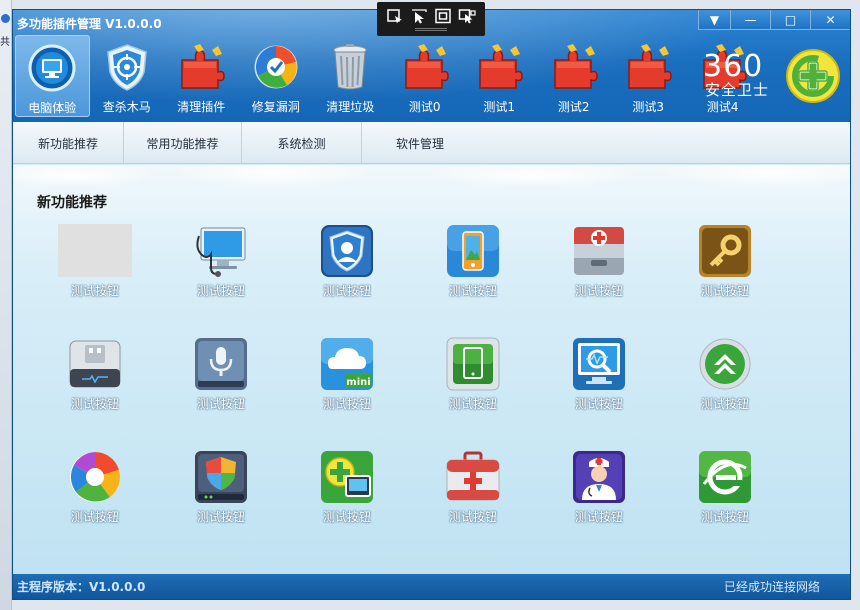 The image size is (860, 610). I want to click on menu-dropdown-button: ▼, so click(714, 20).